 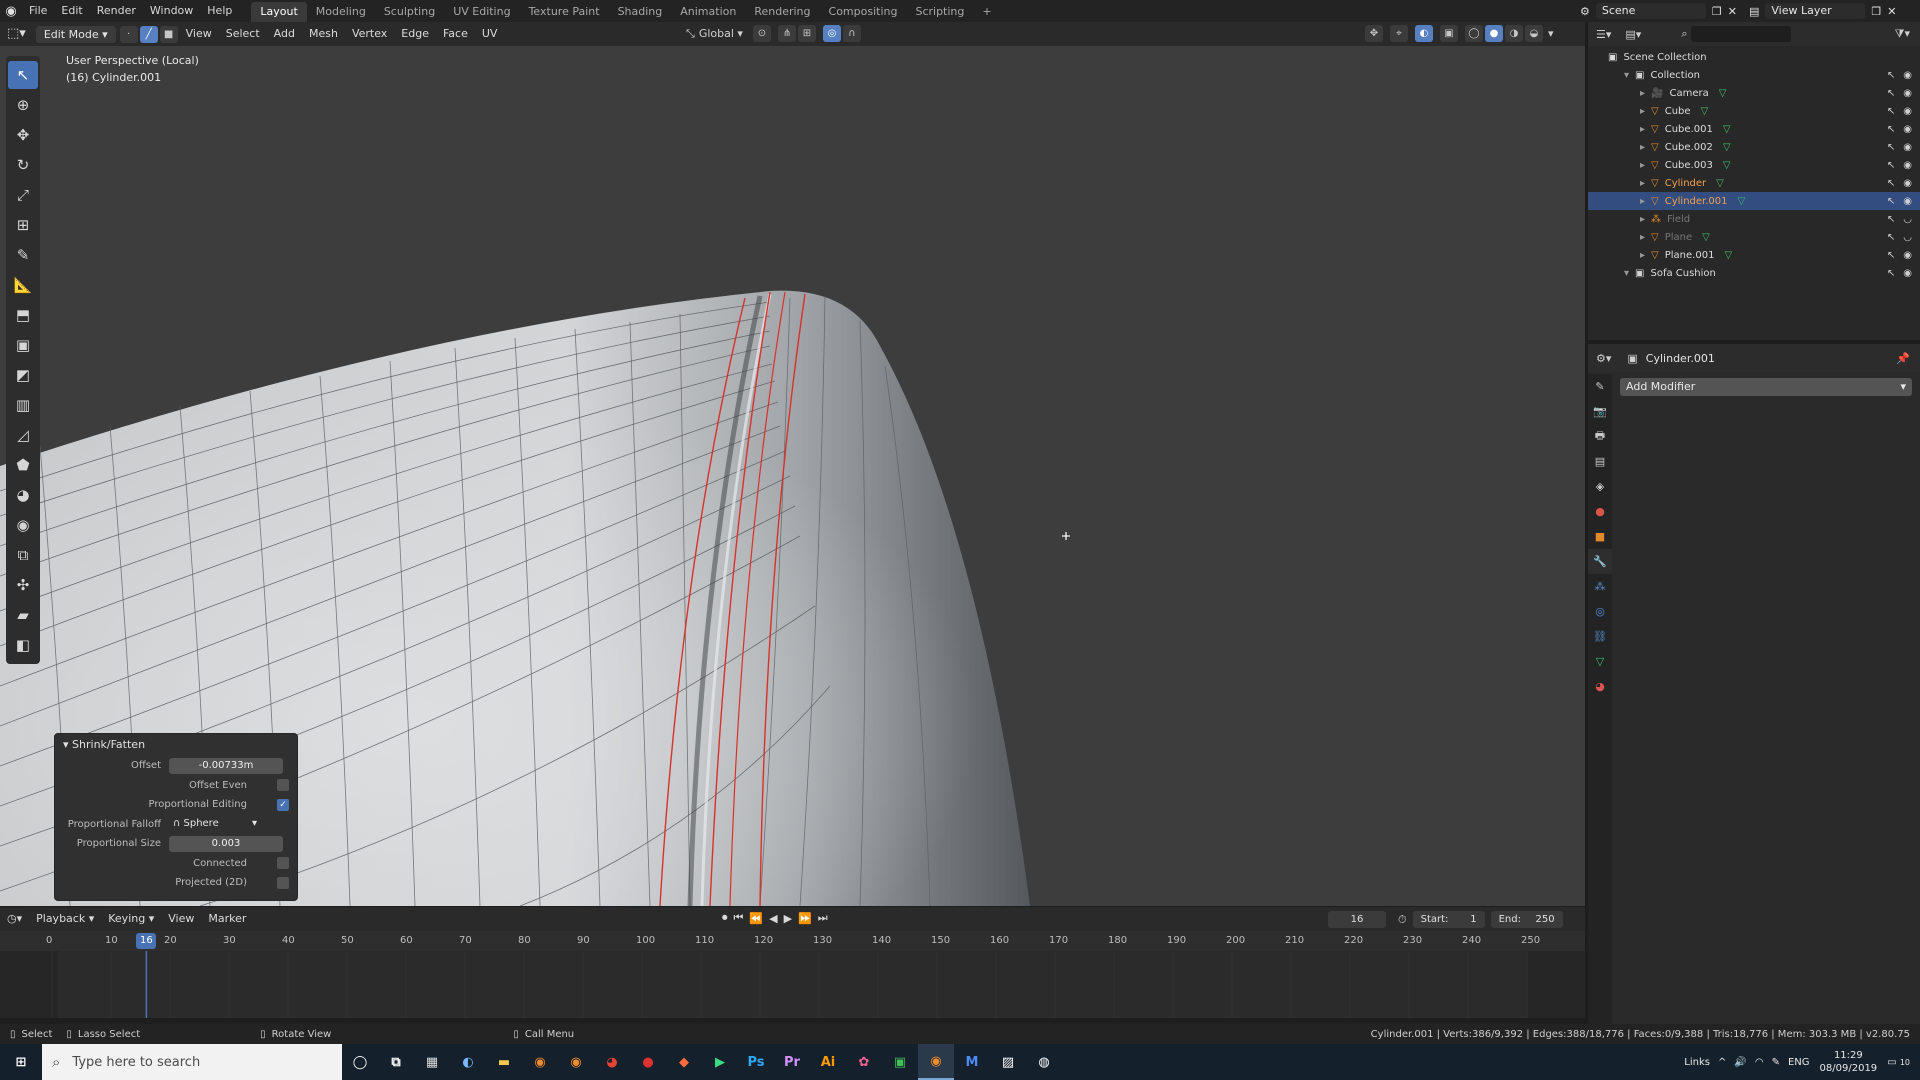 I want to click on operator-title-row: ▾ Shrink/Fatten, so click(x=176, y=745).